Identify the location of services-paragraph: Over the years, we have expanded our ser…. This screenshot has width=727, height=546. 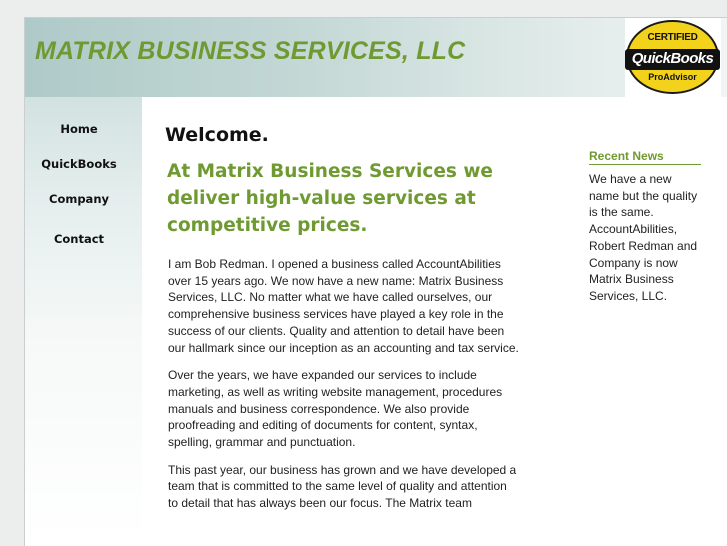
(335, 409).